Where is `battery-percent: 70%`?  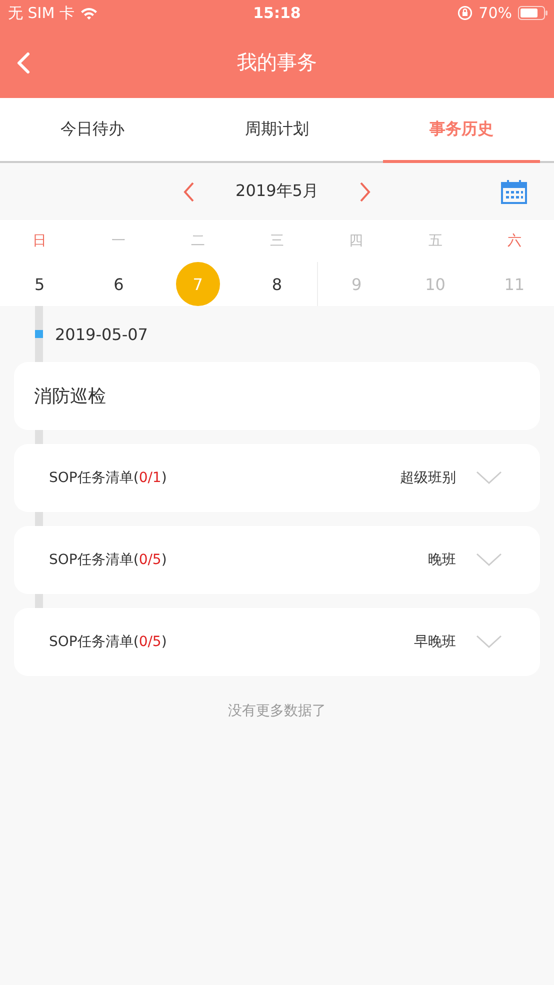
battery-percent: 70% is located at coordinates (495, 13).